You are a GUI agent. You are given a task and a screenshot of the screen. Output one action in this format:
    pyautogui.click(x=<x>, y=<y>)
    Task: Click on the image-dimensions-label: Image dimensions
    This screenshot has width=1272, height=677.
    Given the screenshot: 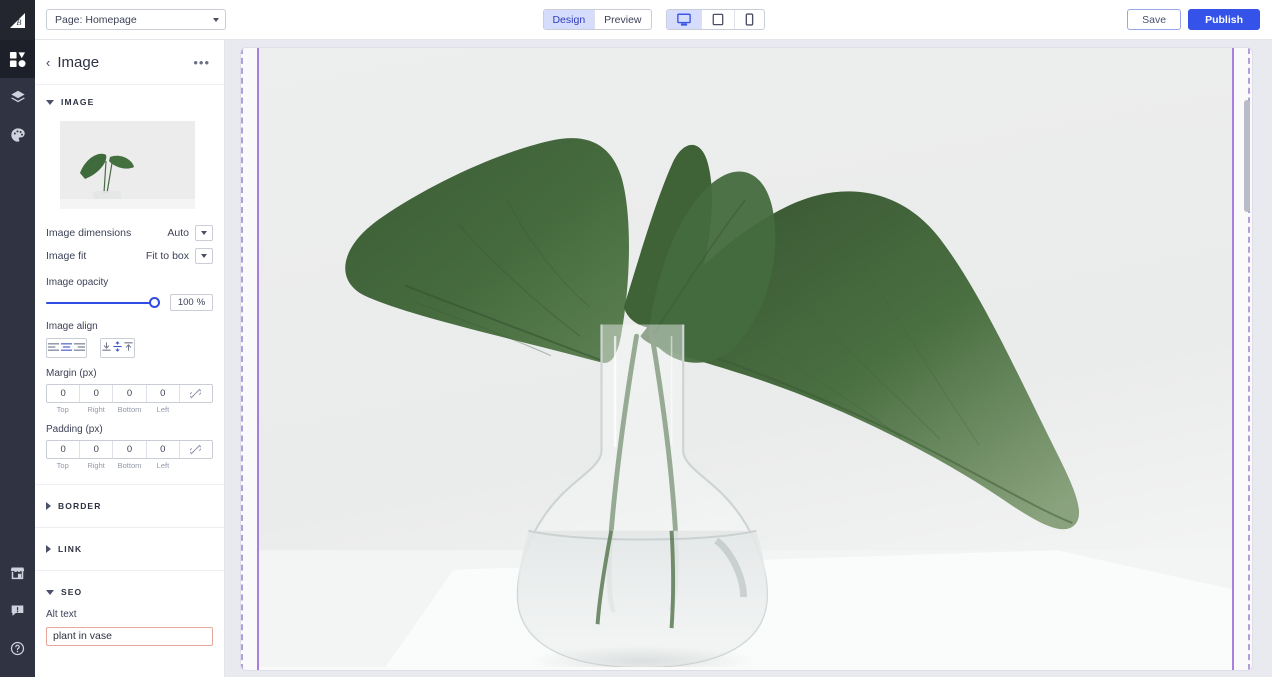 What is the action you would take?
    pyautogui.click(x=89, y=232)
    